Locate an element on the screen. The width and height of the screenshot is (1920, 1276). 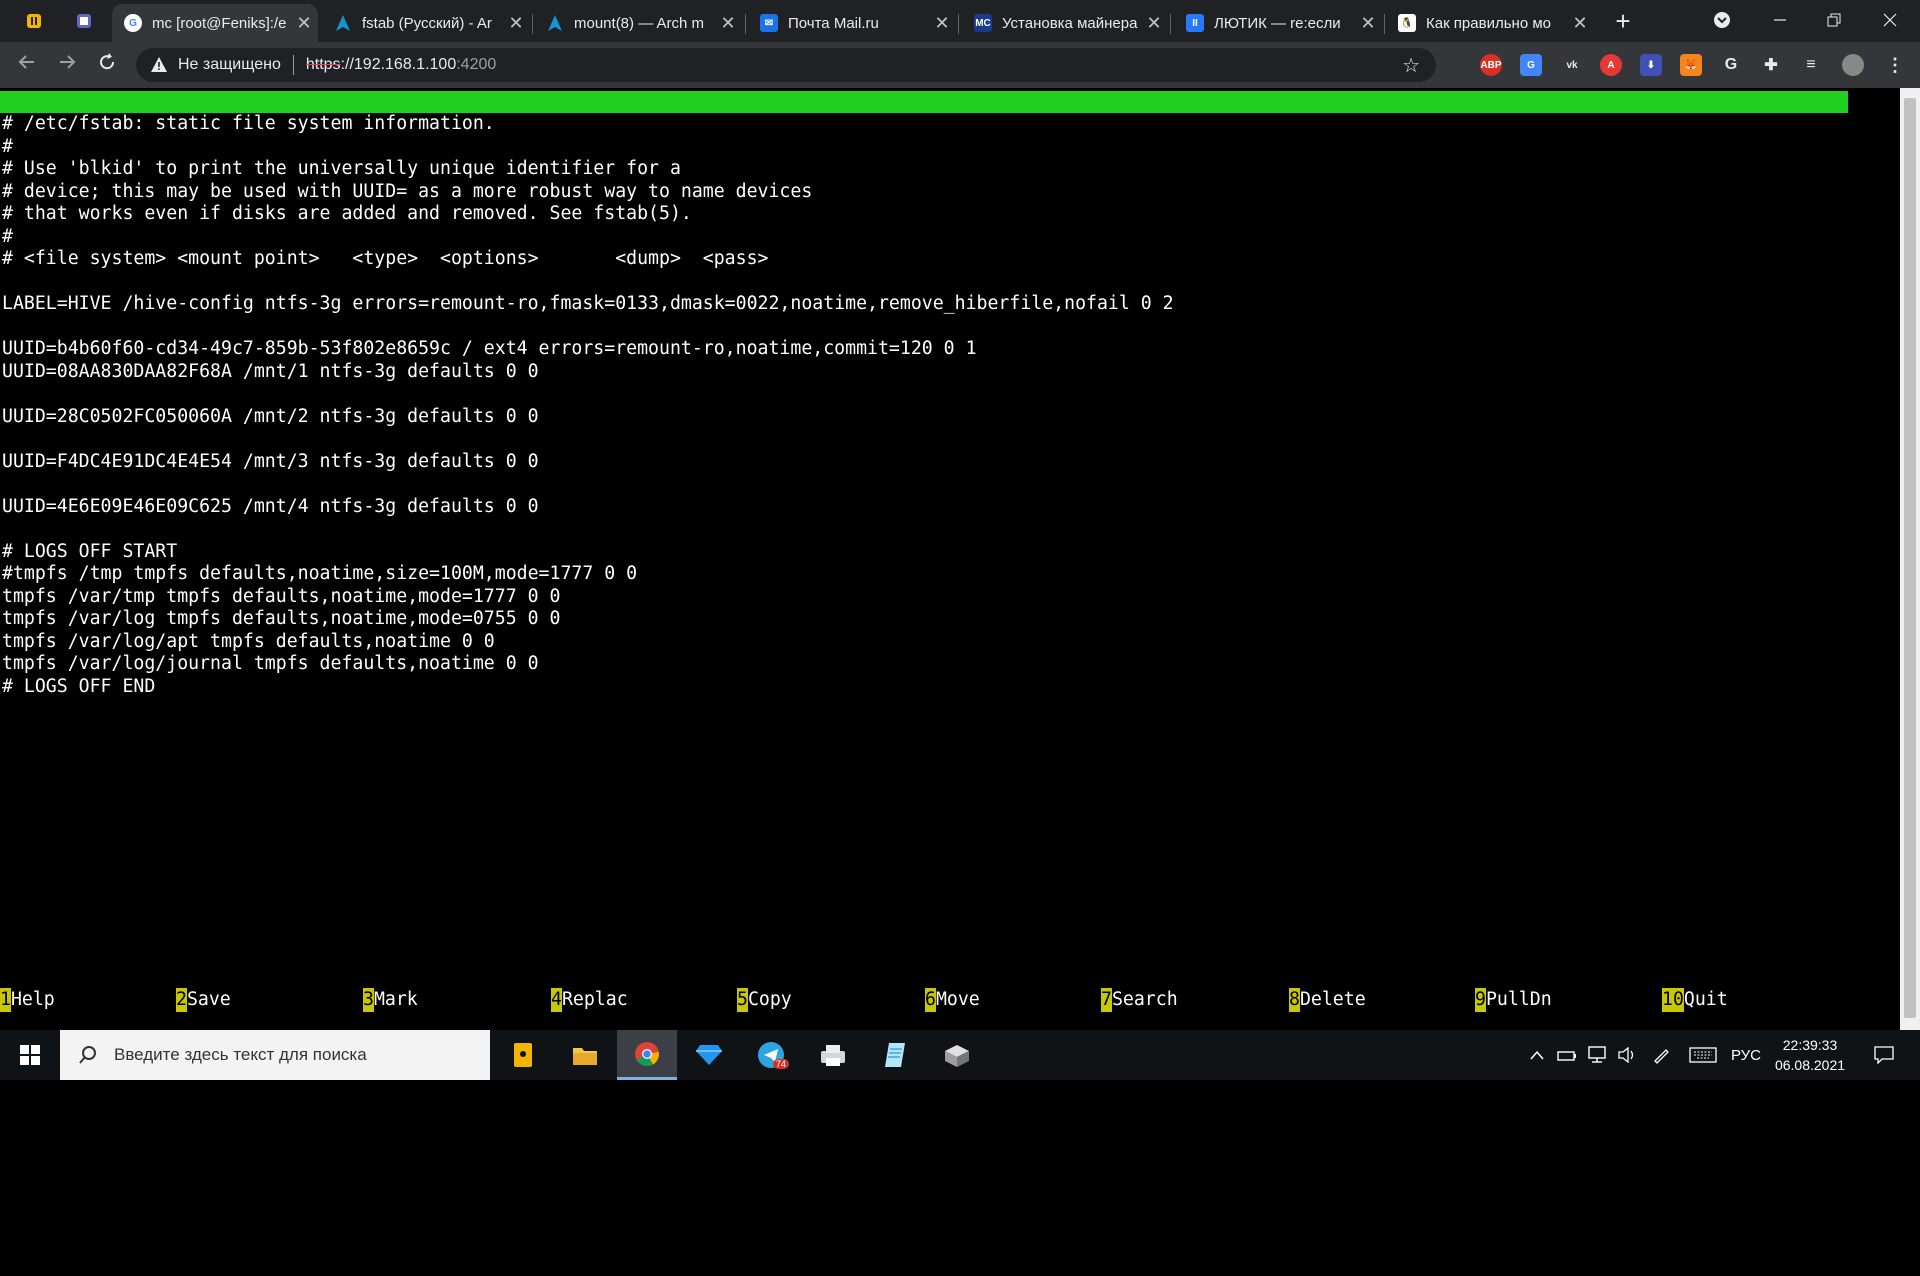
download-extension-icon: ⬇ is located at coordinates (1651, 65).